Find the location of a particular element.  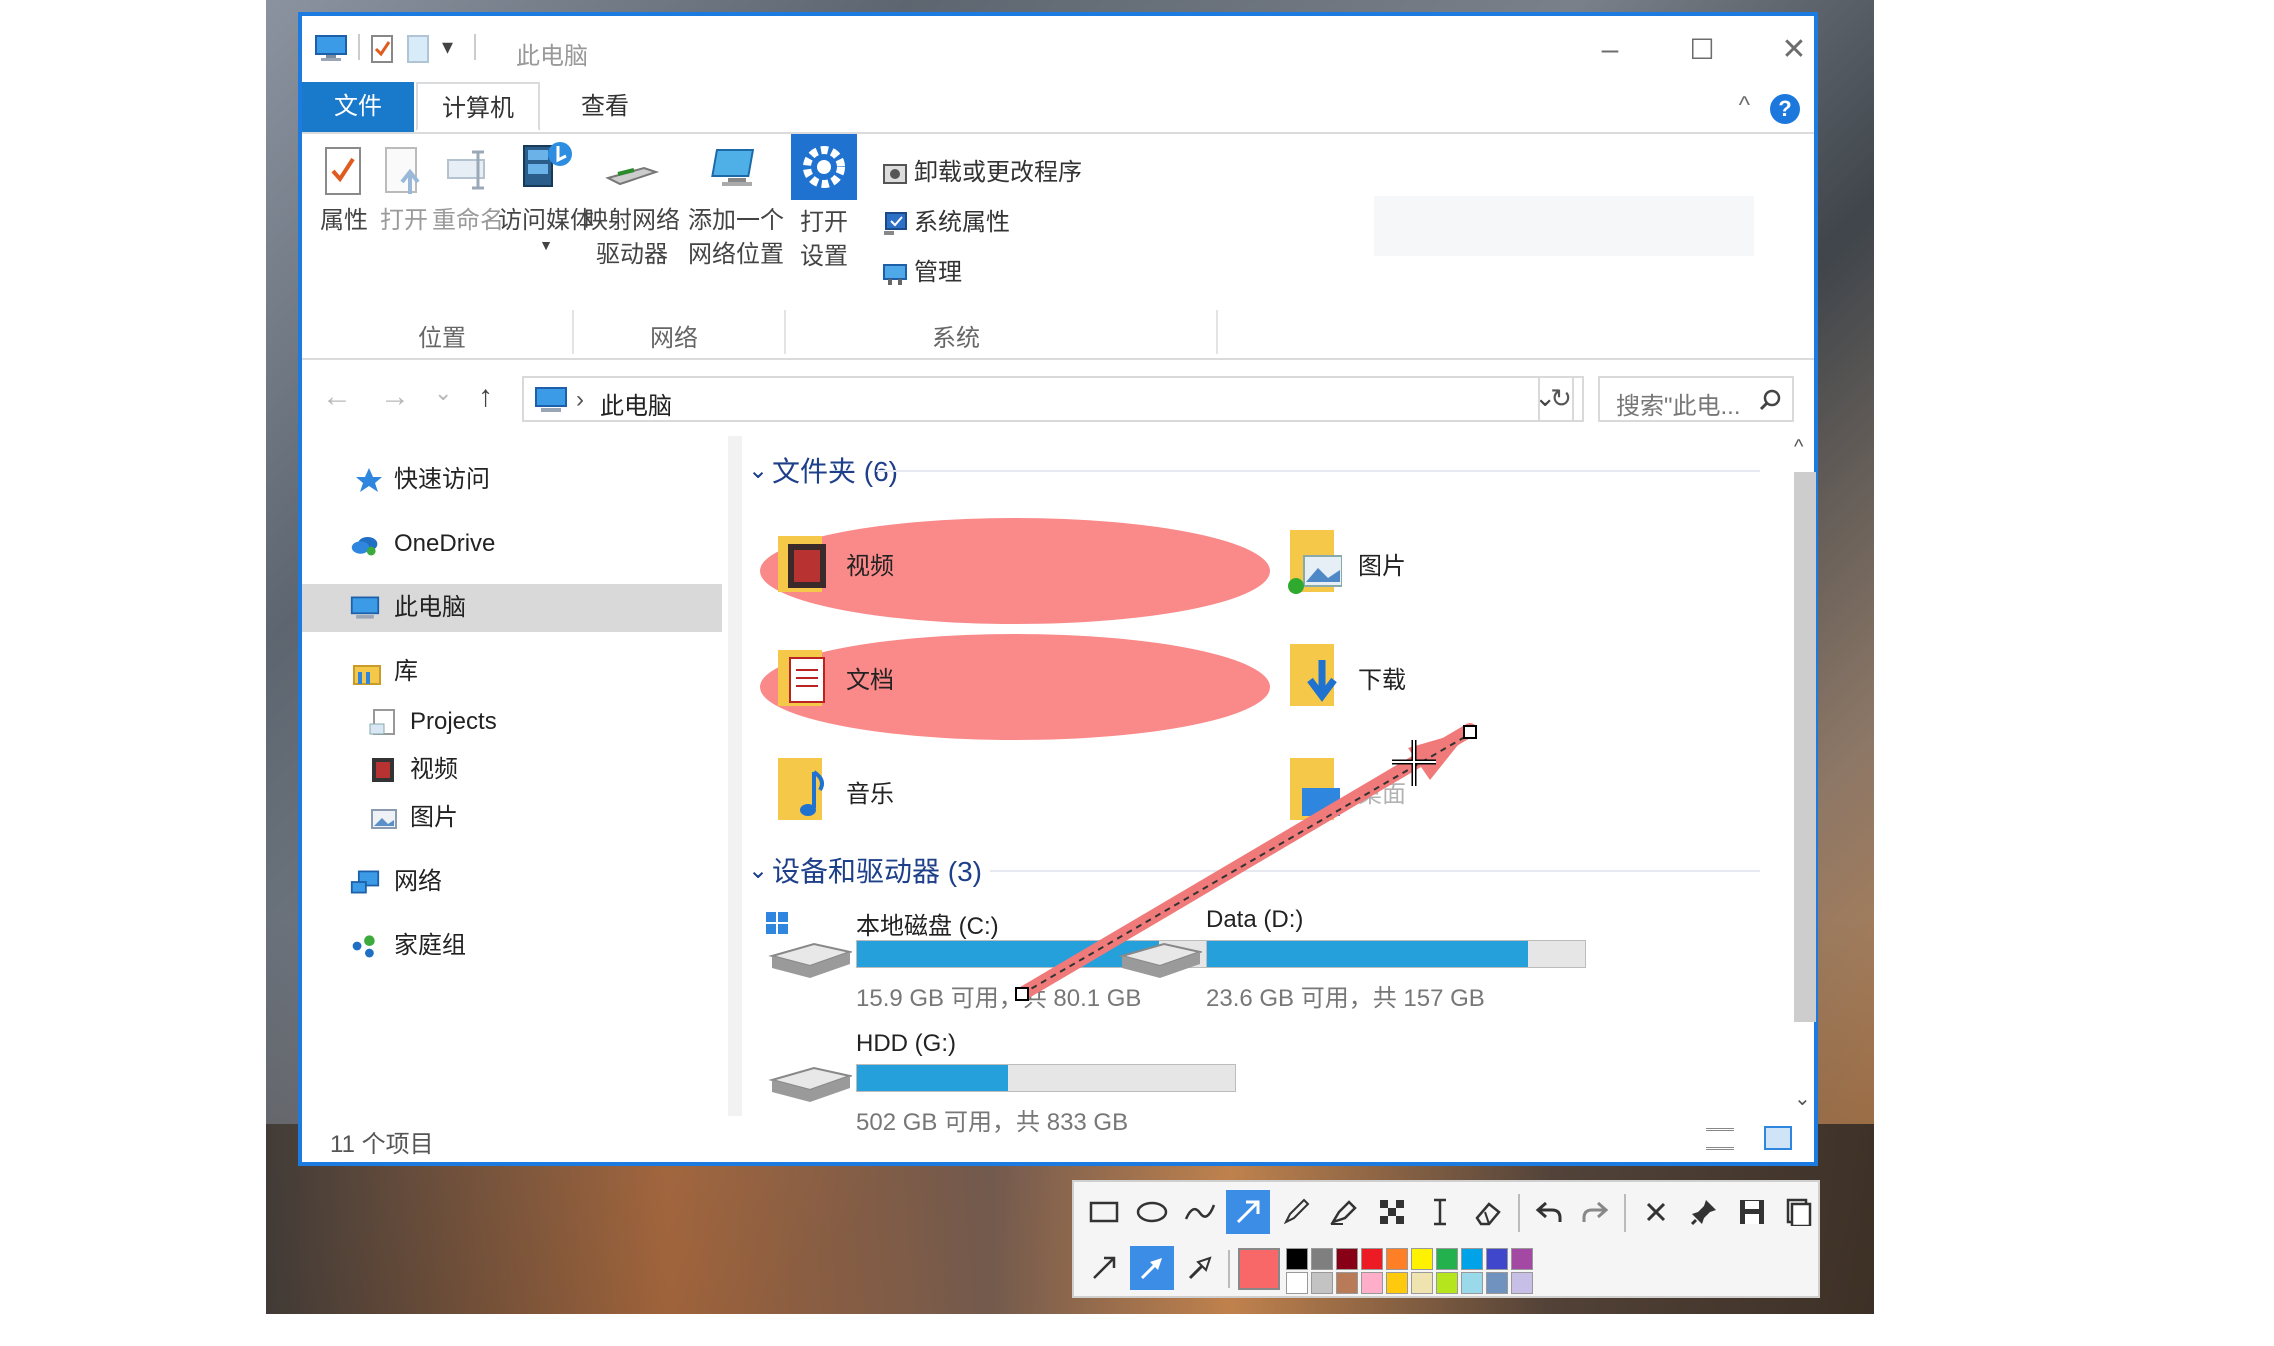

copy-button is located at coordinates (1798, 1212).